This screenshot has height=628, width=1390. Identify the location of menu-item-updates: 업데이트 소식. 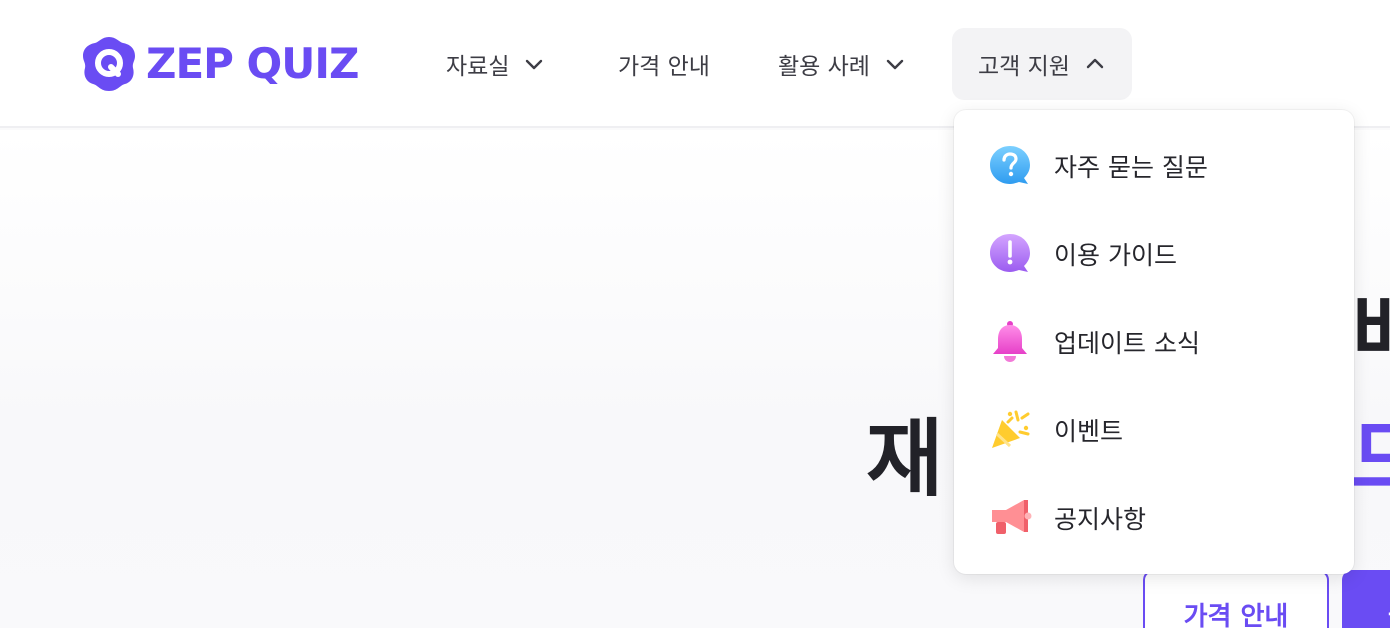
(1094, 342).